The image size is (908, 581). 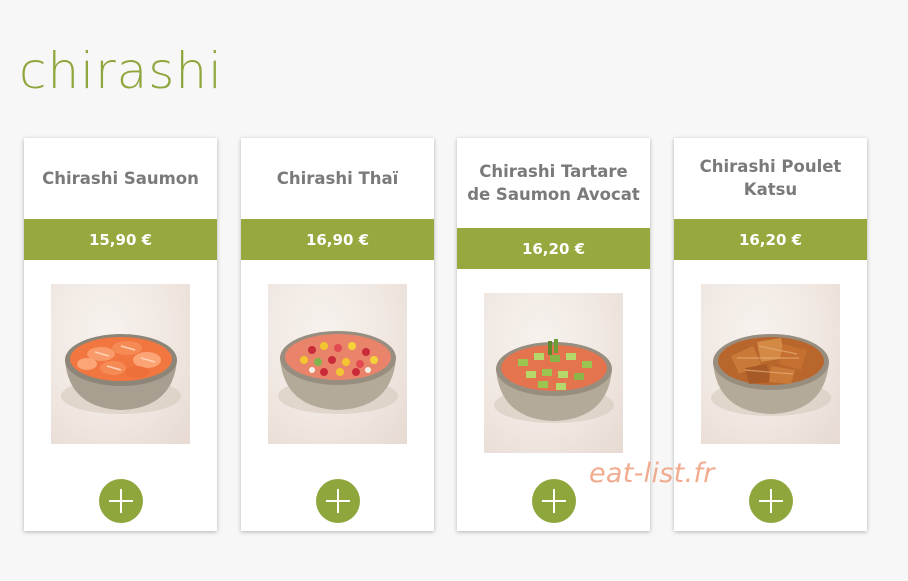 I want to click on product-name: Chirashi Thaï, so click(x=337, y=178).